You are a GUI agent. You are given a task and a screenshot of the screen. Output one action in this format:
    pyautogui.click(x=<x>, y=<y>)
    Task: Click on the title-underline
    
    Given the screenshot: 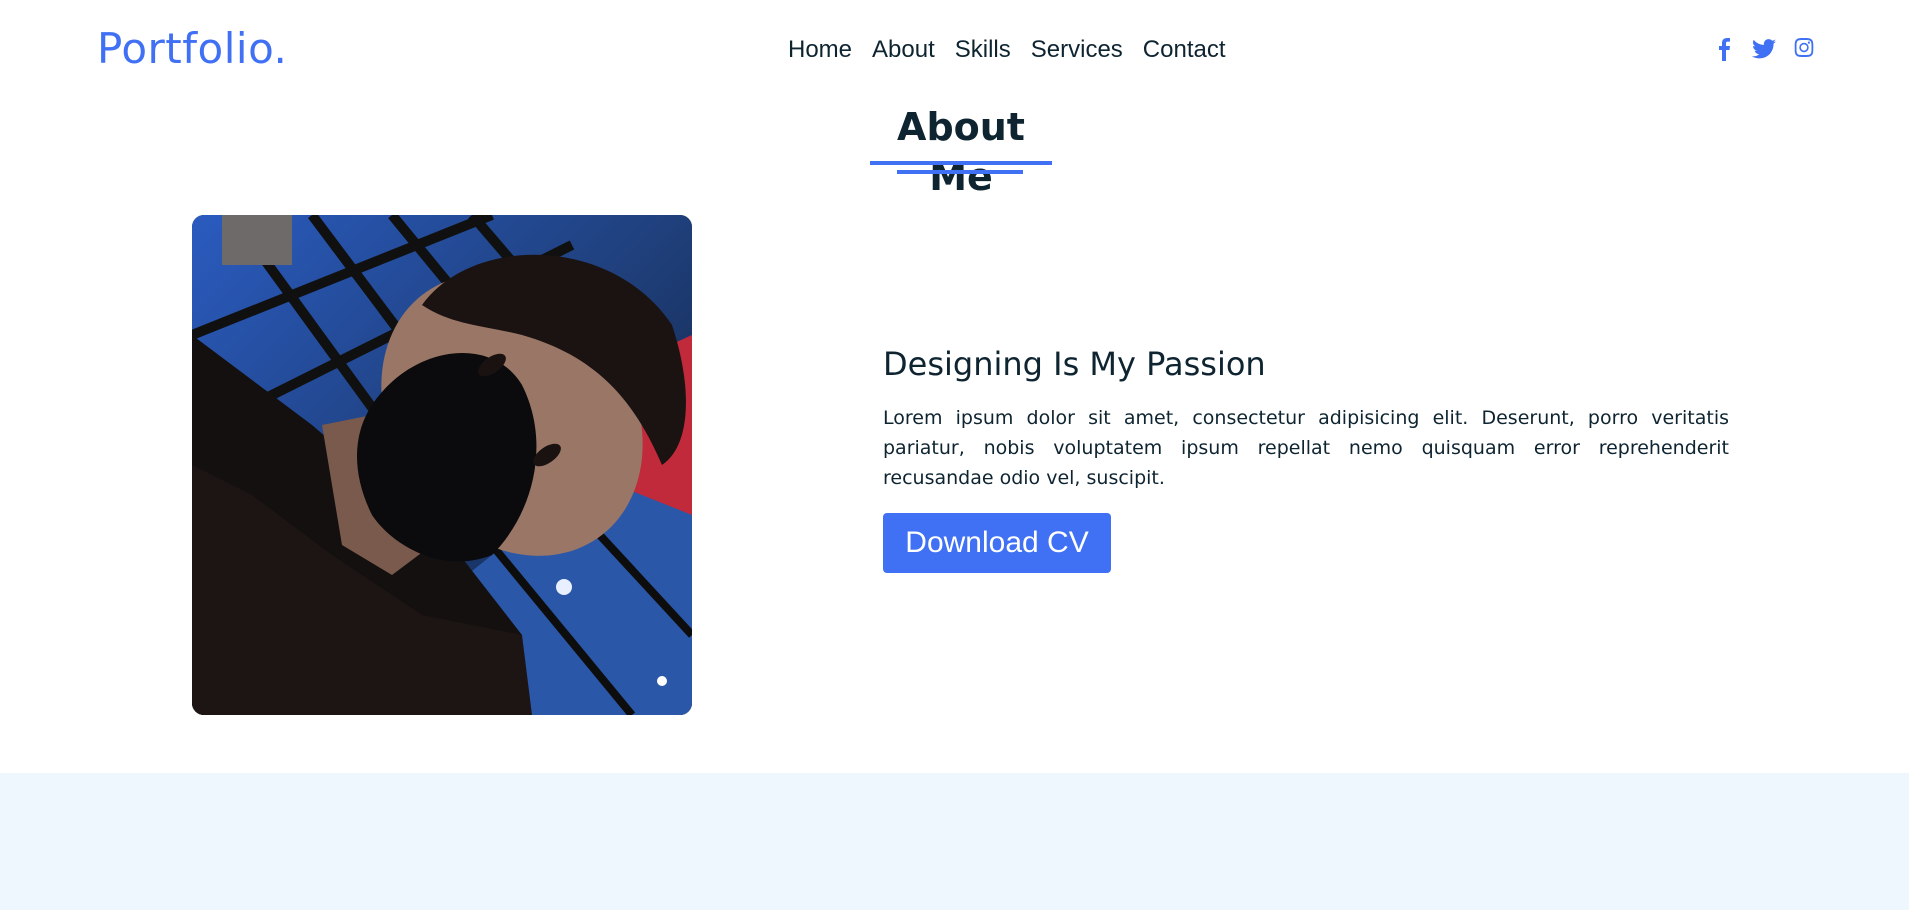 What is the action you would take?
    pyautogui.click(x=961, y=163)
    